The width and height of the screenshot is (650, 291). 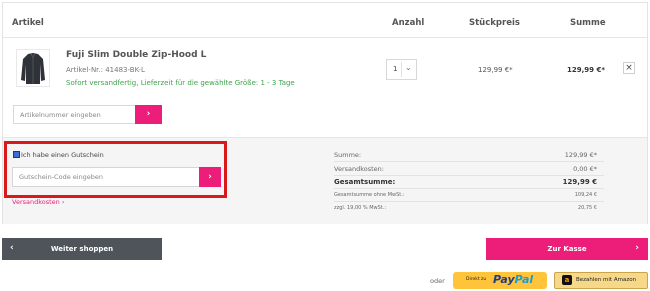 I want to click on close-icon: ×, so click(x=629, y=68).